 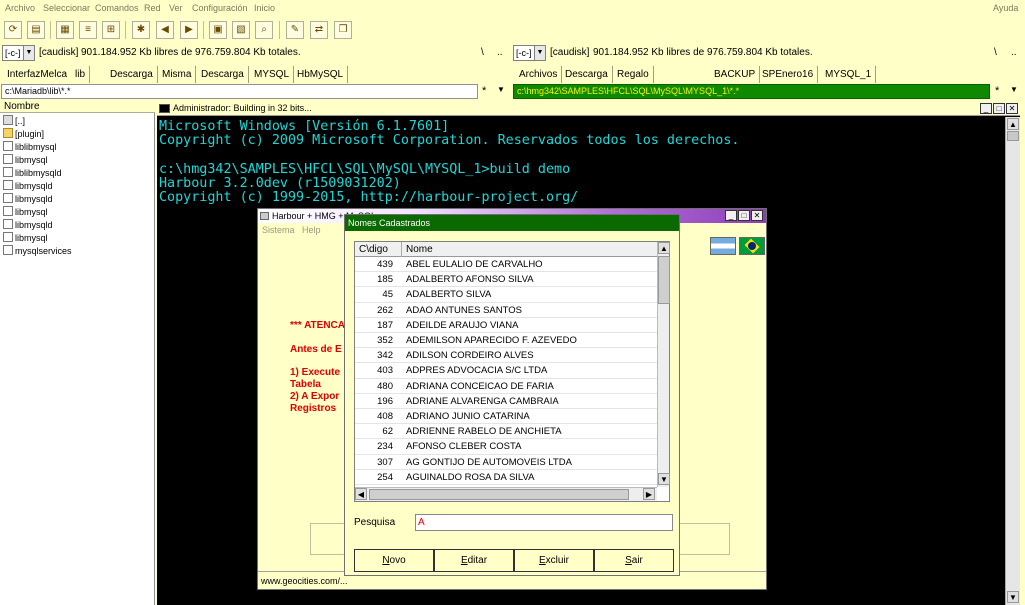 I want to click on menu-inicio: Inicio, so click(x=264, y=8).